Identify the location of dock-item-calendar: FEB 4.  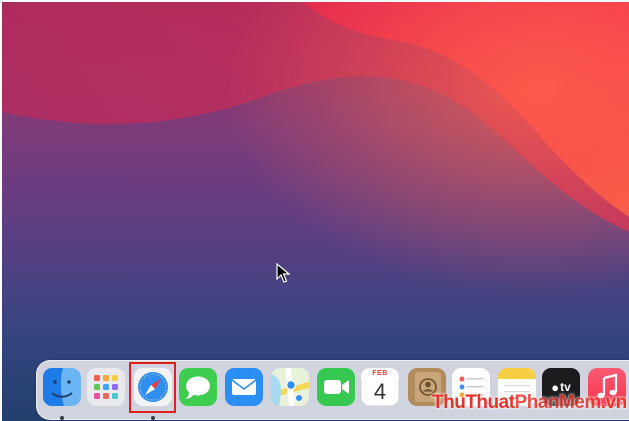
(380, 387).